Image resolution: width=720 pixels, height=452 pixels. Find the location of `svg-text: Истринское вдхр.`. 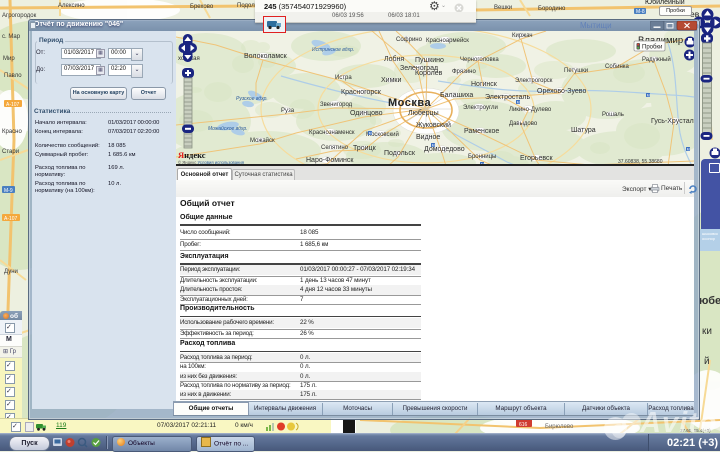

svg-text: Истринское вдхр. is located at coordinates (333, 50).